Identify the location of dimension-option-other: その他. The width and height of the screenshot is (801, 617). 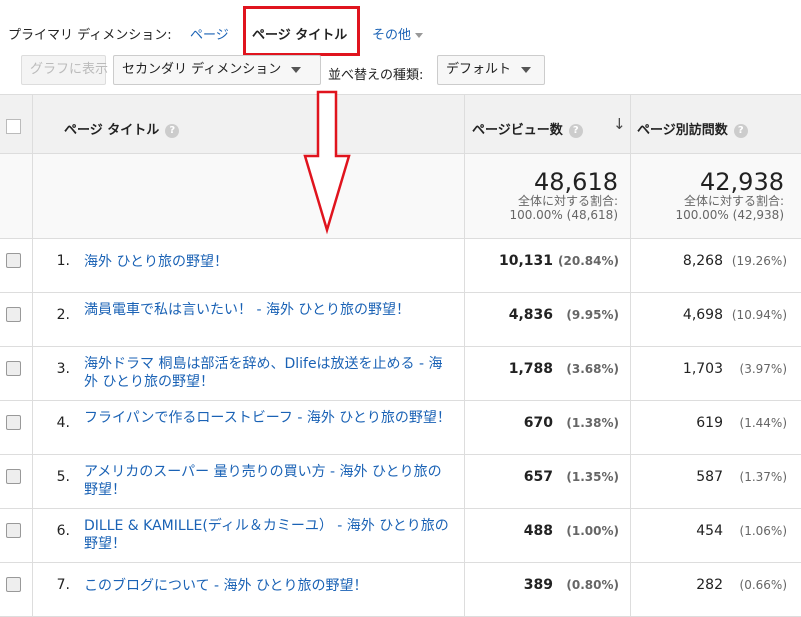
(398, 33).